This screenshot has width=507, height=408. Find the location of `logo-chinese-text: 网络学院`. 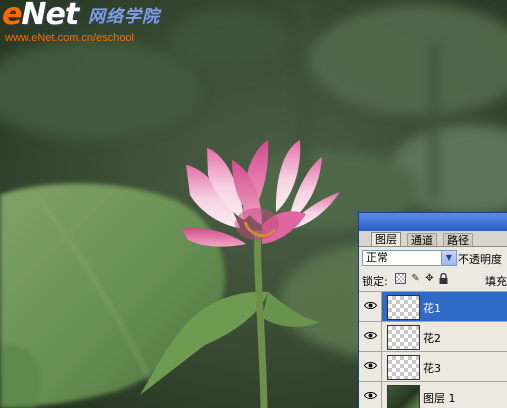

logo-chinese-text: 网络学院 is located at coordinates (124, 17).